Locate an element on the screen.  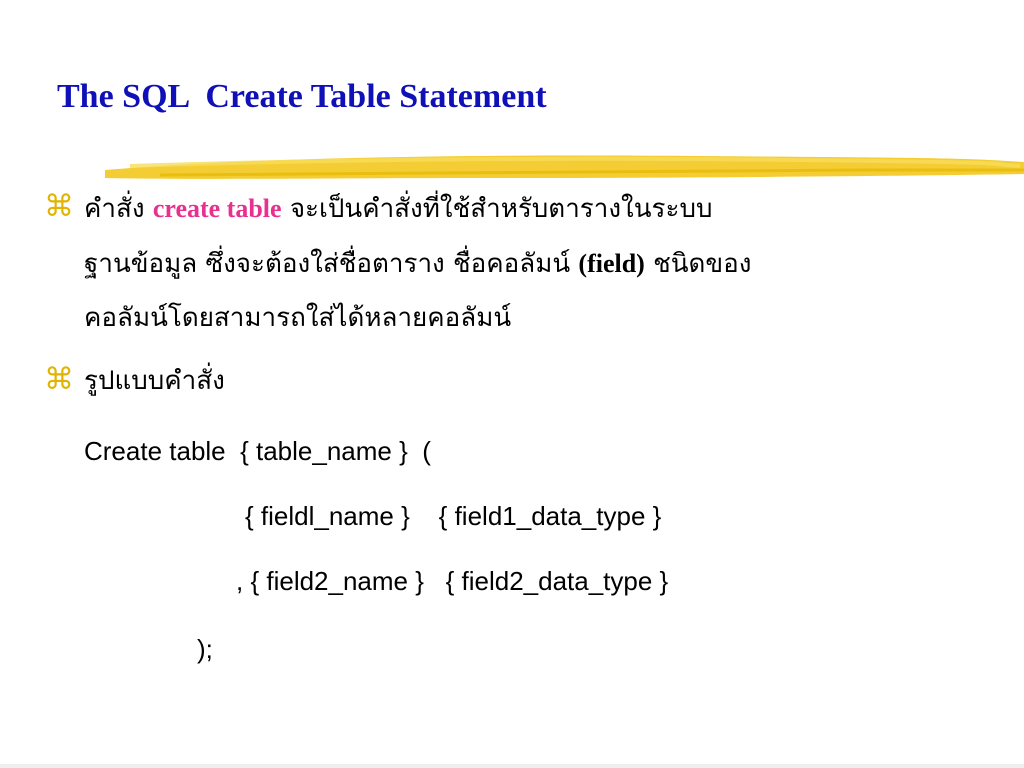
bullet-1-line-2-post: ชนิดของ is located at coordinates (698, 264).